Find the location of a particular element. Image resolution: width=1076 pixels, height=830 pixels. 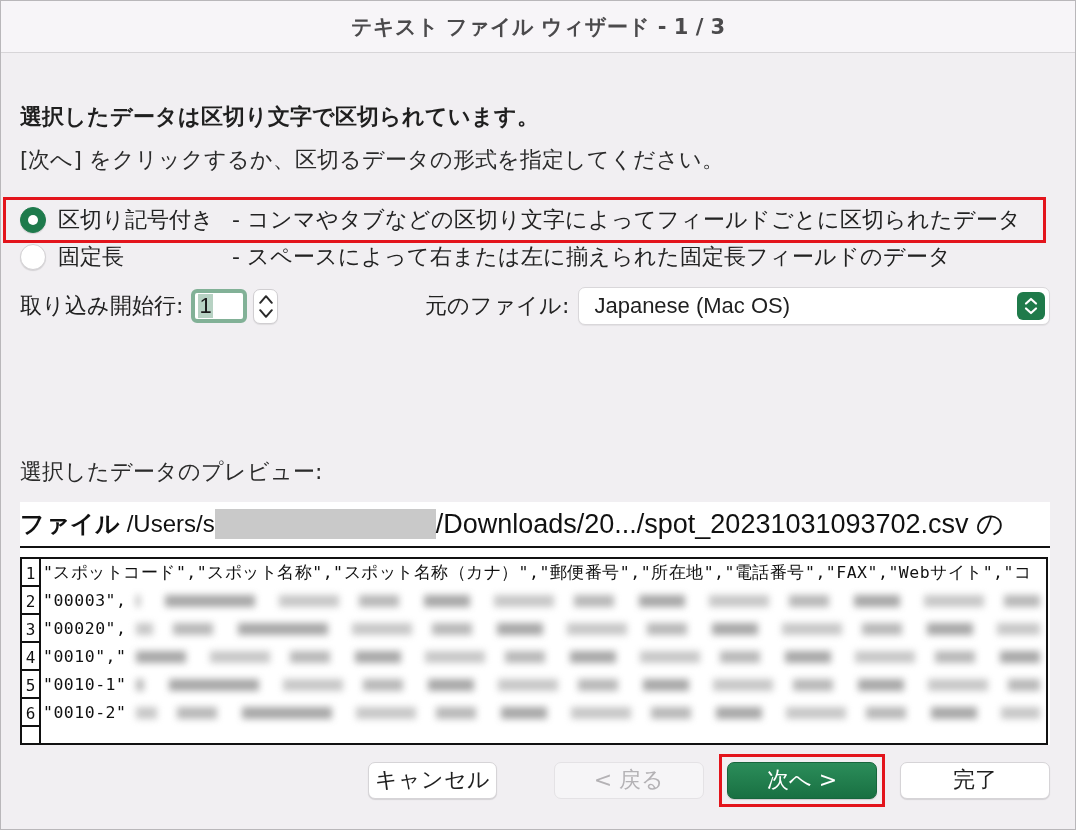

row-number: 4 is located at coordinates (31, 657).